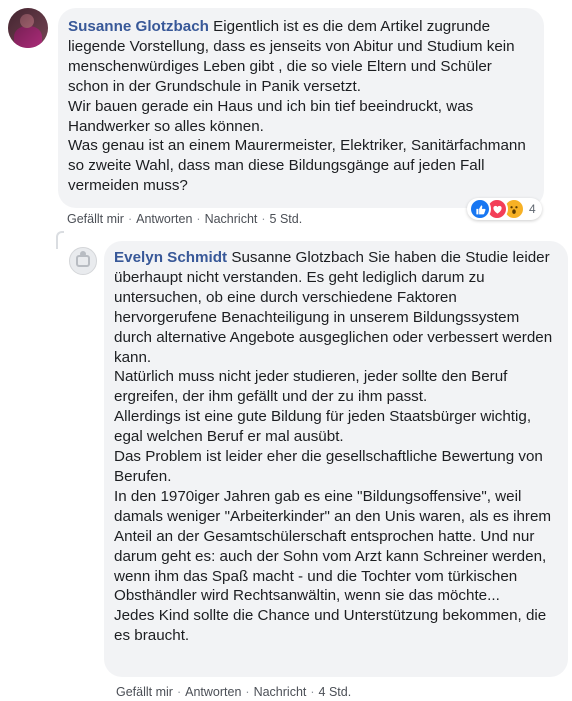  I want to click on comment-author-name: Susanne Glotzbach, so click(138, 26).